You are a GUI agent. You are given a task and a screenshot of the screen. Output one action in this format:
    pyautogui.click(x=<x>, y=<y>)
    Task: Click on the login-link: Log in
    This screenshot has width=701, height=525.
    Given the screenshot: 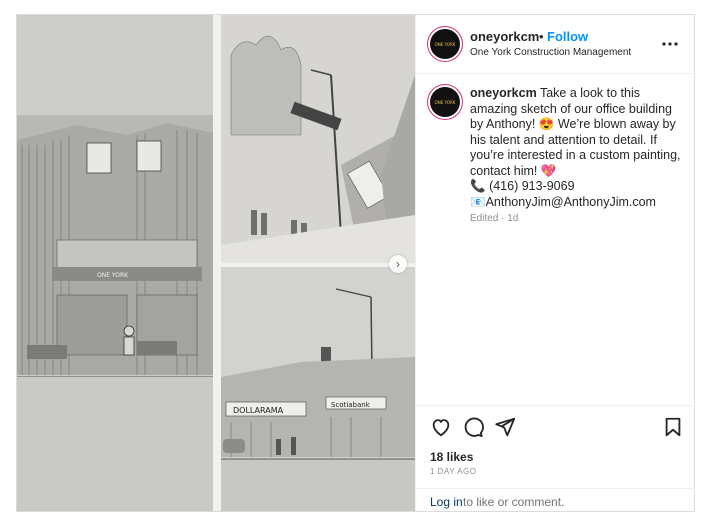 What is the action you would take?
    pyautogui.click(x=446, y=502)
    